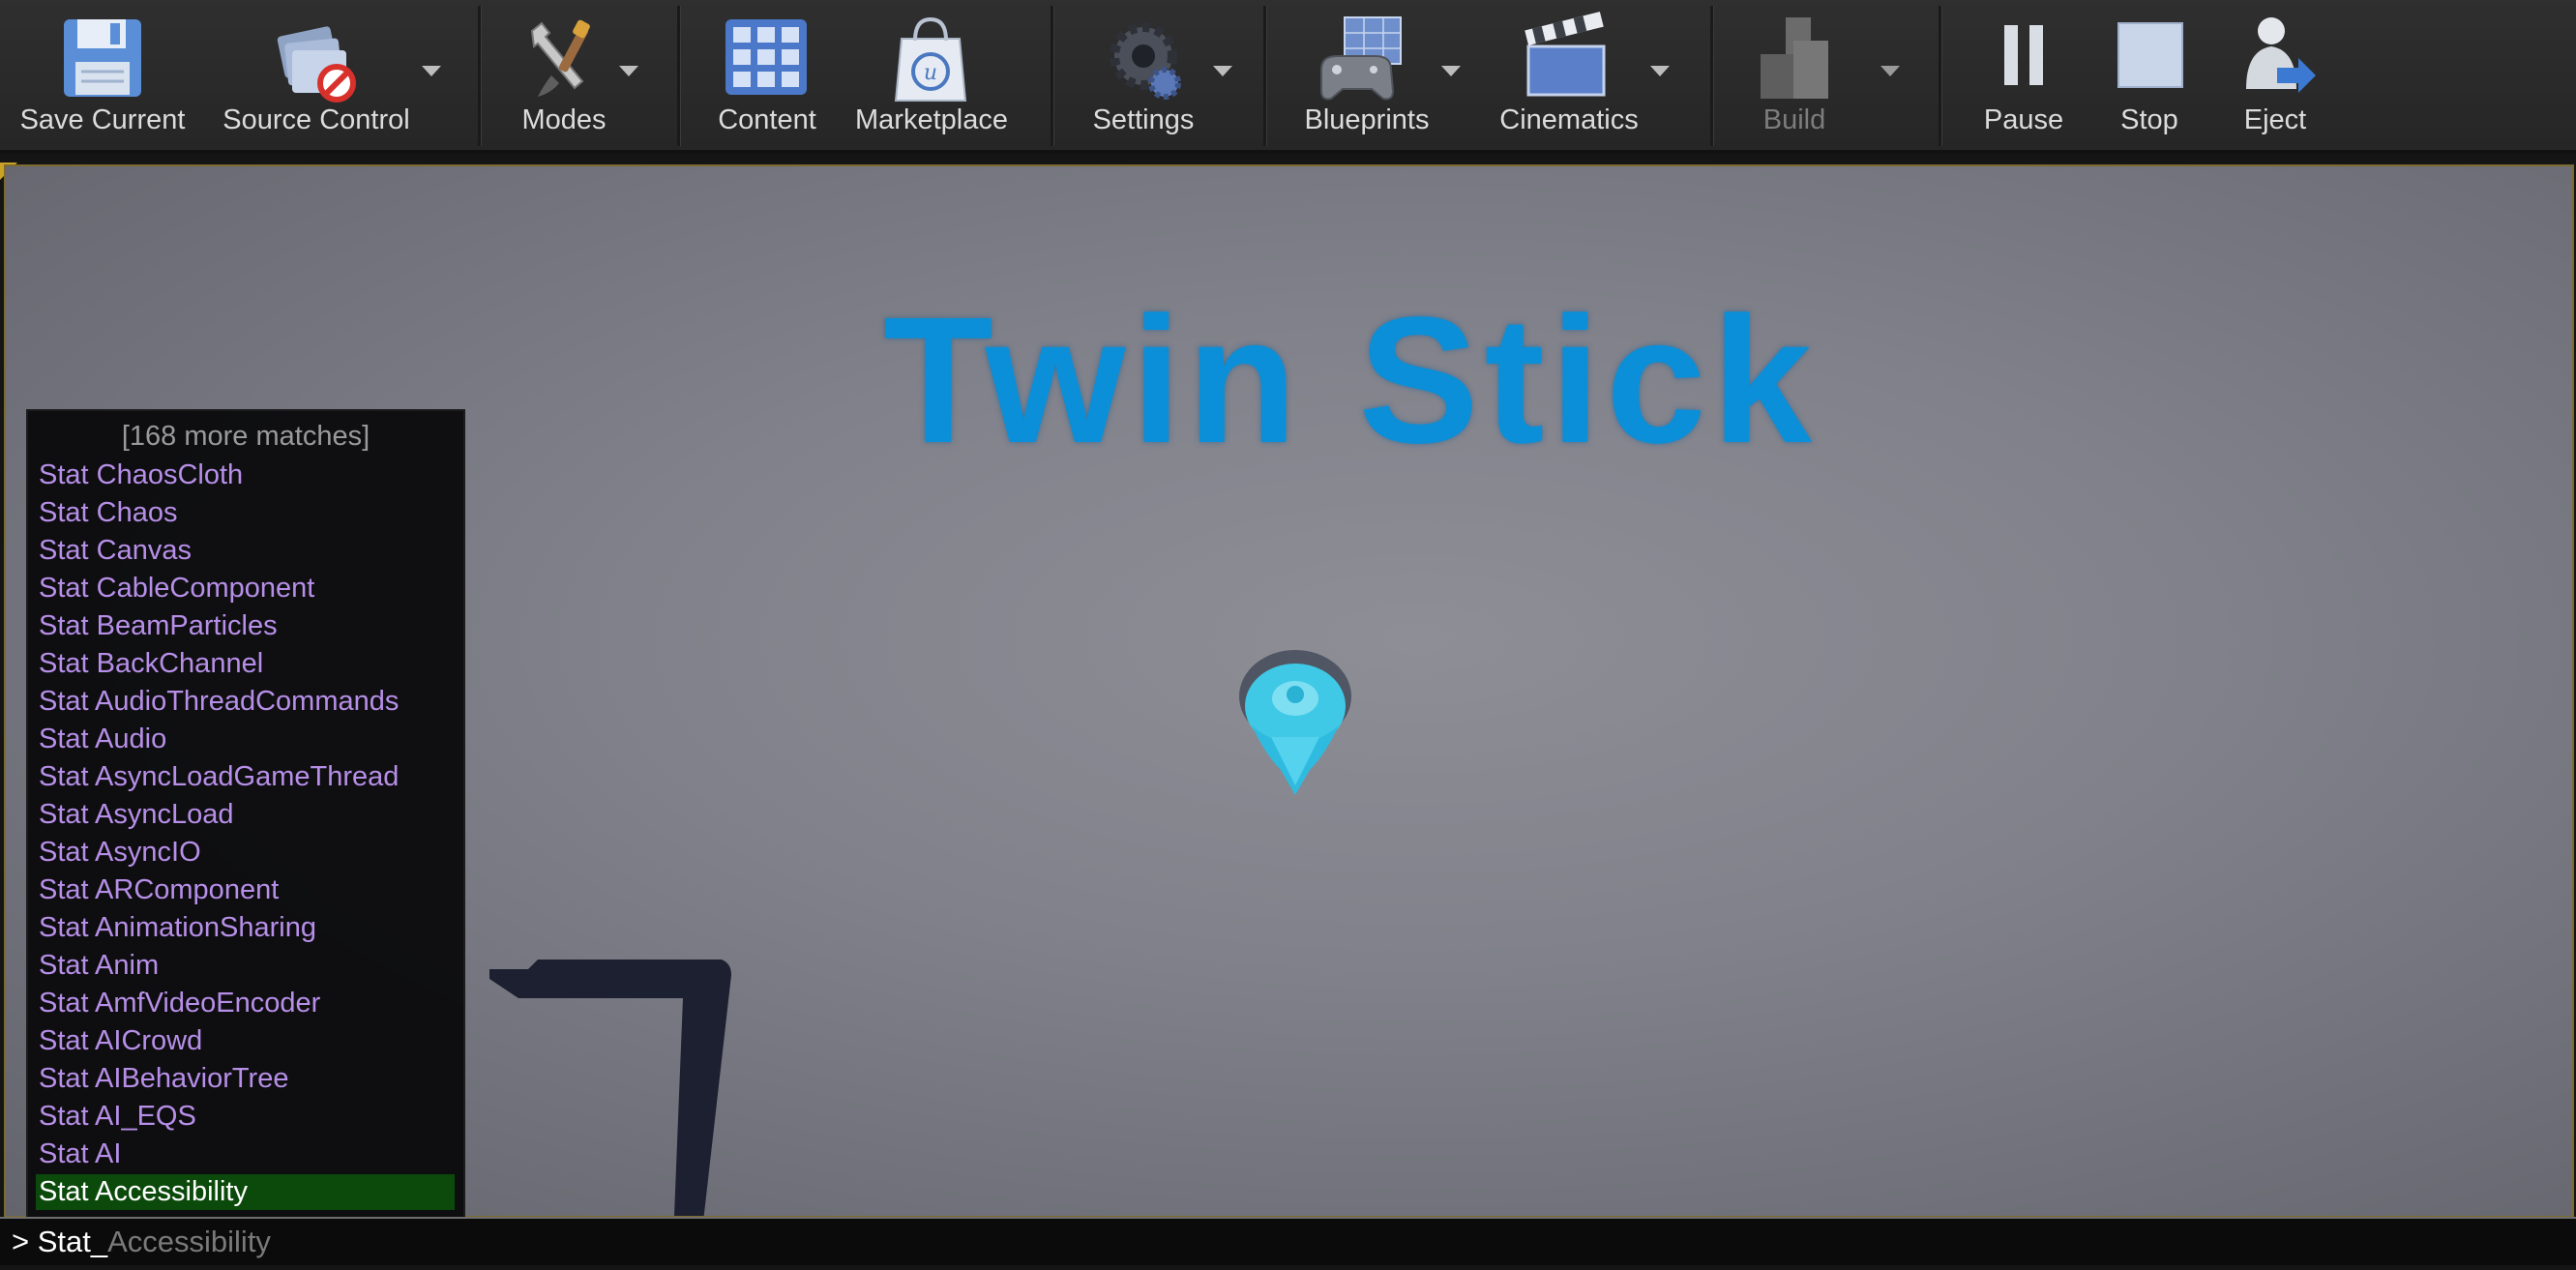 The image size is (2576, 1270). I want to click on content-label: Content, so click(767, 119).